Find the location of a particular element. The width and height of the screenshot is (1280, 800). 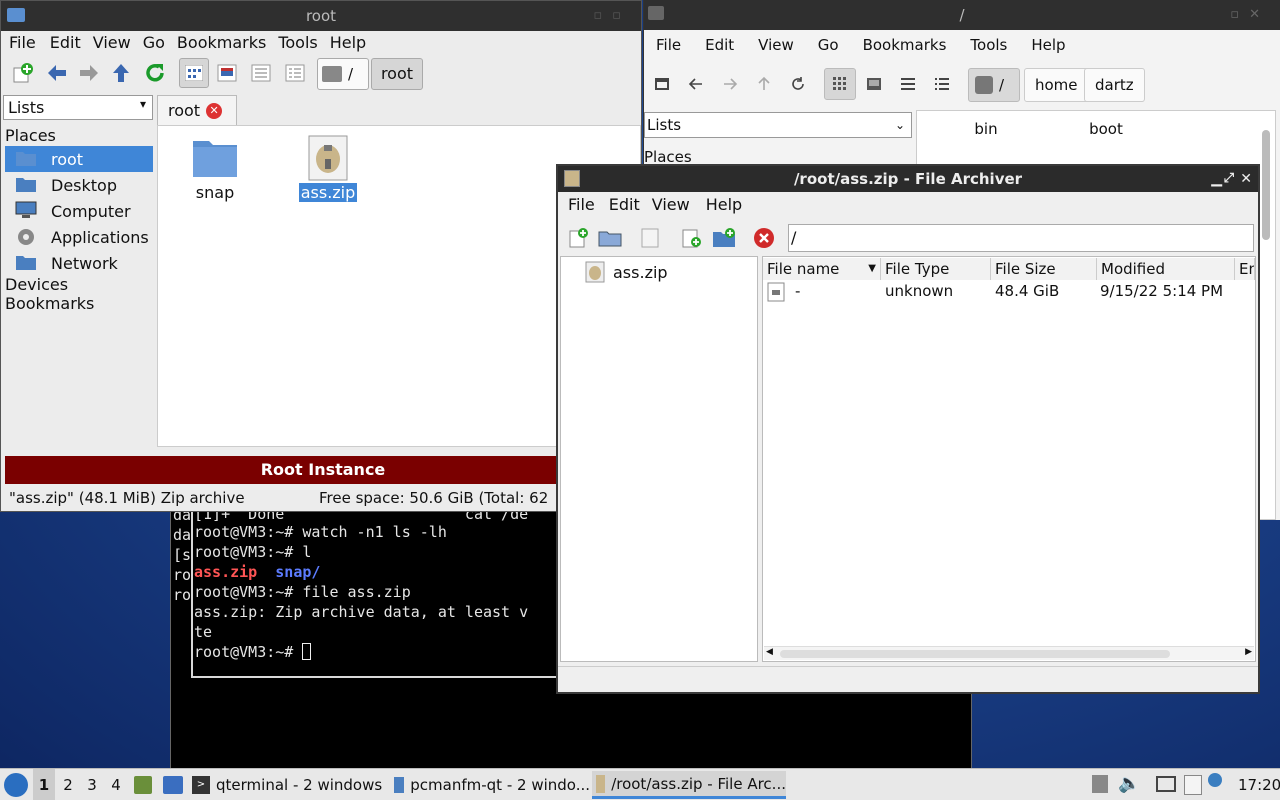

bookmarks-header: Bookmarks is located at coordinates (49, 303).